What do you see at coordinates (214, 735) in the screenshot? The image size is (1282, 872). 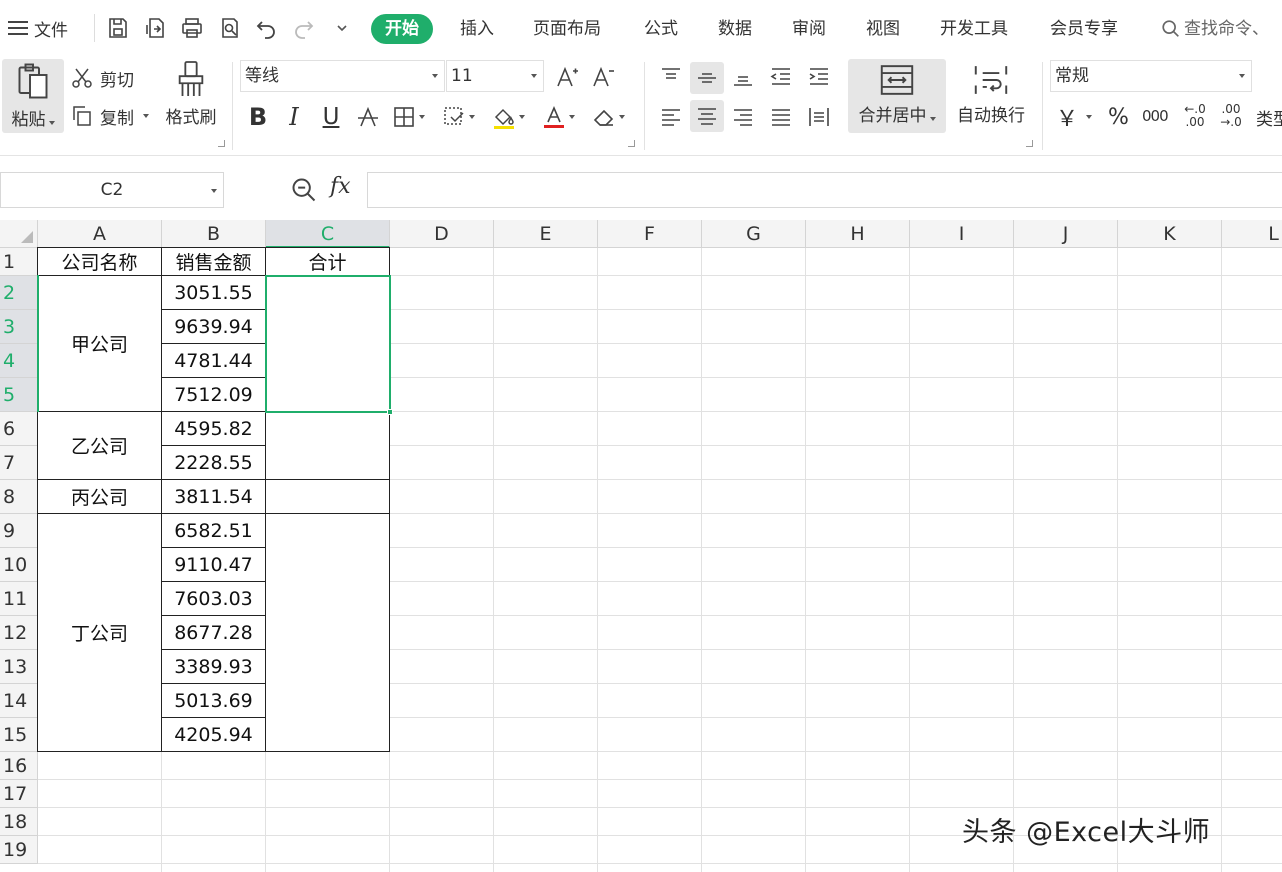 I see `sales-amount-cell: 4205.94` at bounding box center [214, 735].